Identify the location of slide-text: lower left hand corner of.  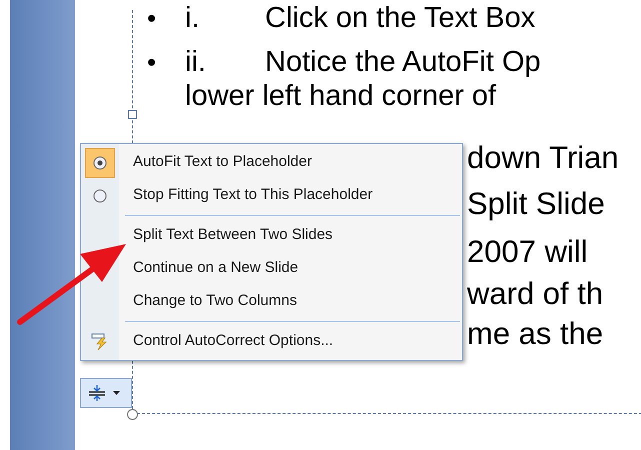
(341, 96).